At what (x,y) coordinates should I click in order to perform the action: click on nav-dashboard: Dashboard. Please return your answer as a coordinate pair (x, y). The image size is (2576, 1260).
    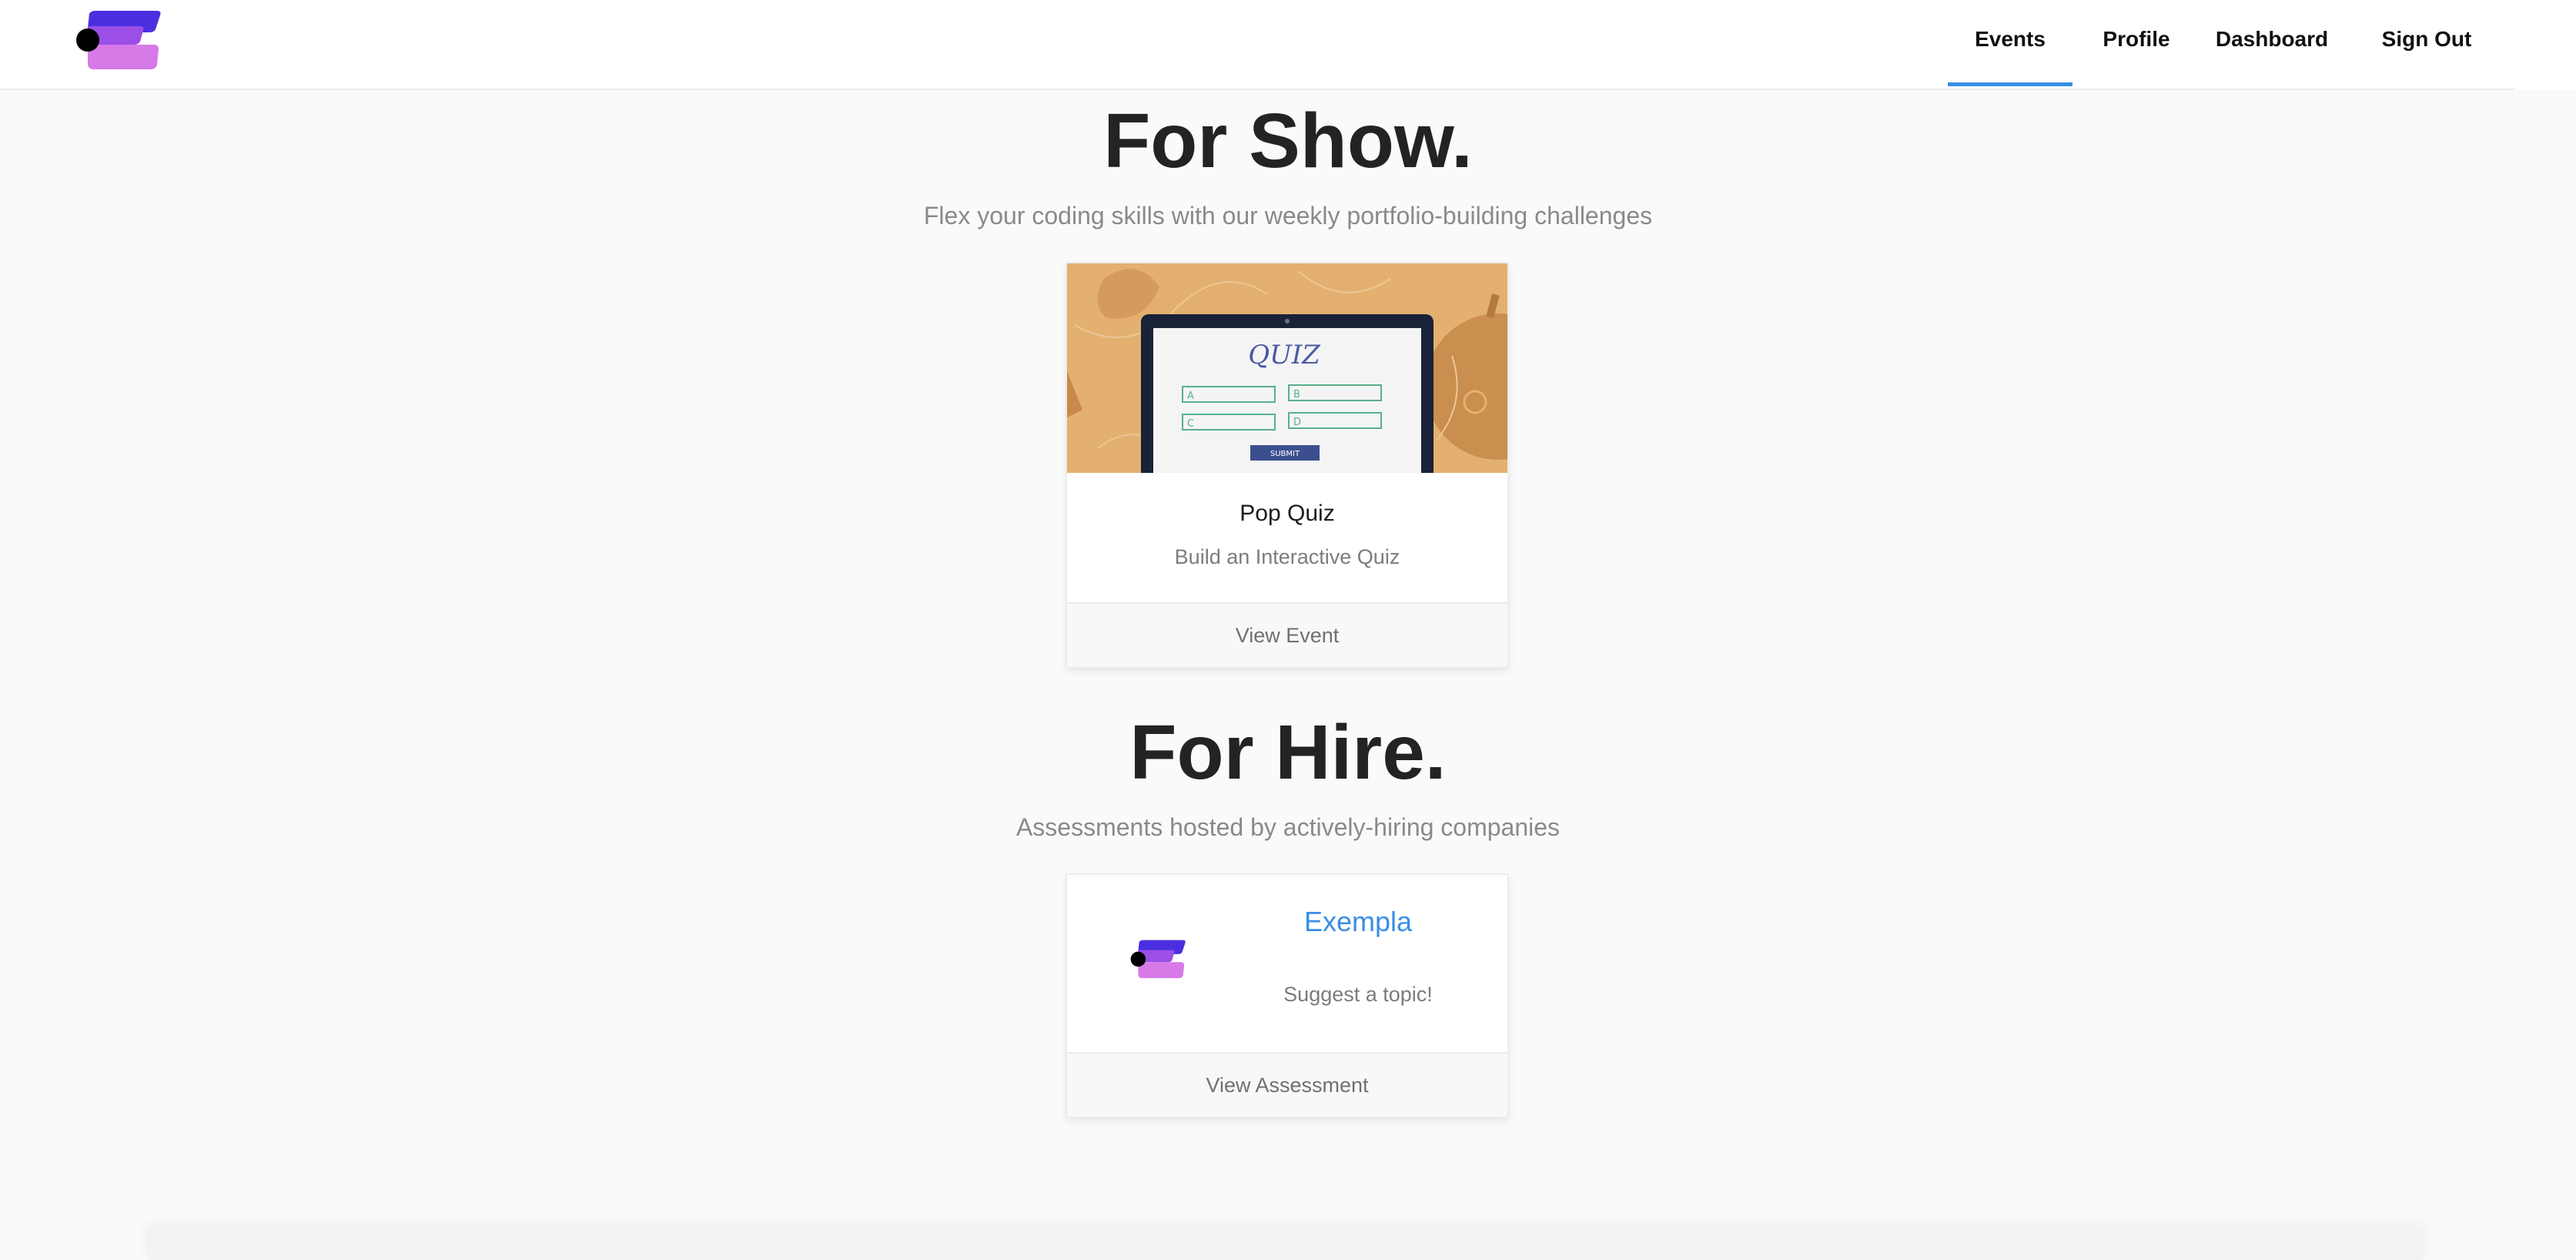
    Looking at the image, I should click on (2272, 43).